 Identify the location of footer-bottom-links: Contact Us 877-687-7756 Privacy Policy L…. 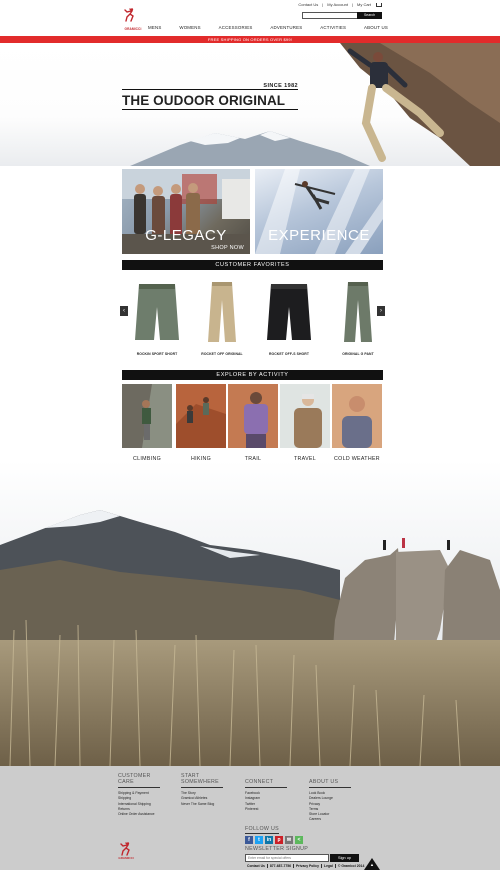
(305, 866).